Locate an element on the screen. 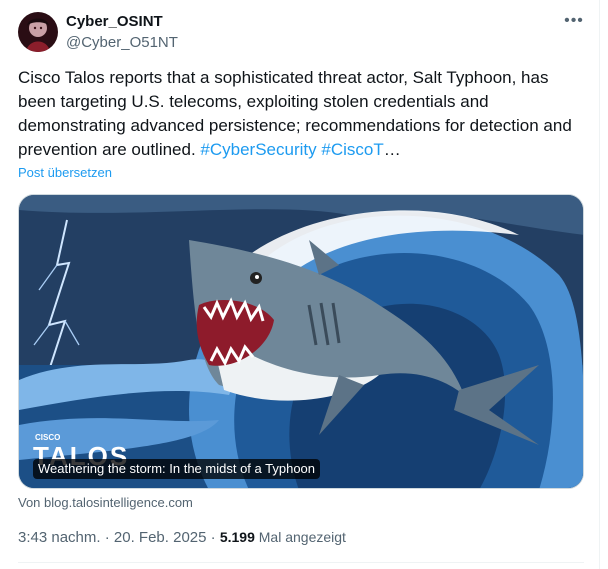 The height and width of the screenshot is (569, 608). views-label: Mal angezeigt is located at coordinates (300, 537).